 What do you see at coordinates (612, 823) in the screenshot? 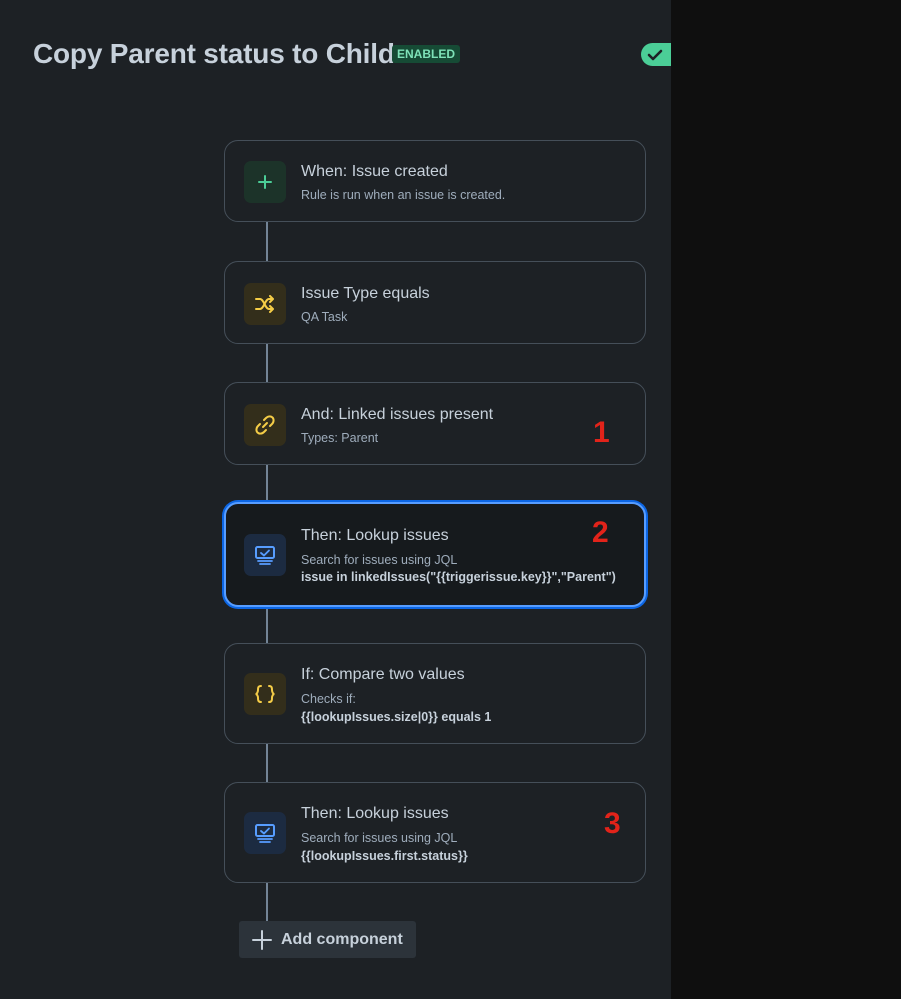
I see `annotation-marker-3: 3` at bounding box center [612, 823].